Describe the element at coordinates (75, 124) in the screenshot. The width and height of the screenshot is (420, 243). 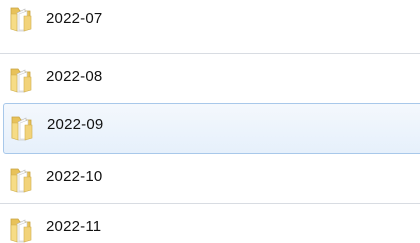
I see `folder-name: 2022-09` at that location.